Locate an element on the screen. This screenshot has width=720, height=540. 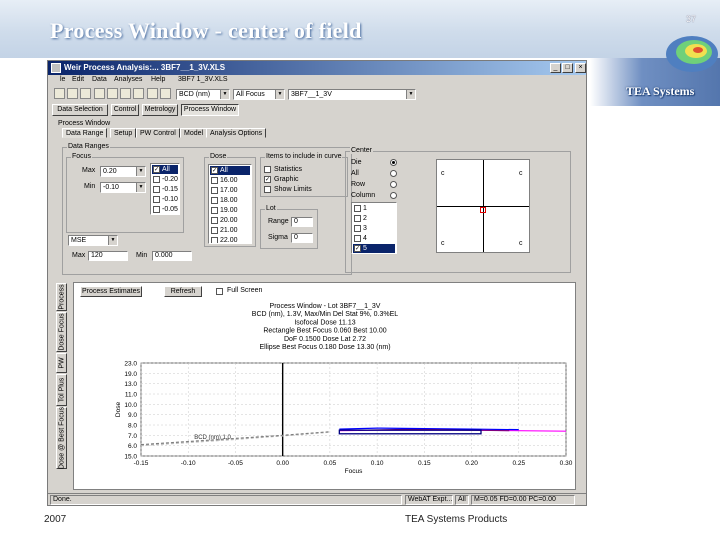
list-item-label: 21.00 is located at coordinates (229, 230).